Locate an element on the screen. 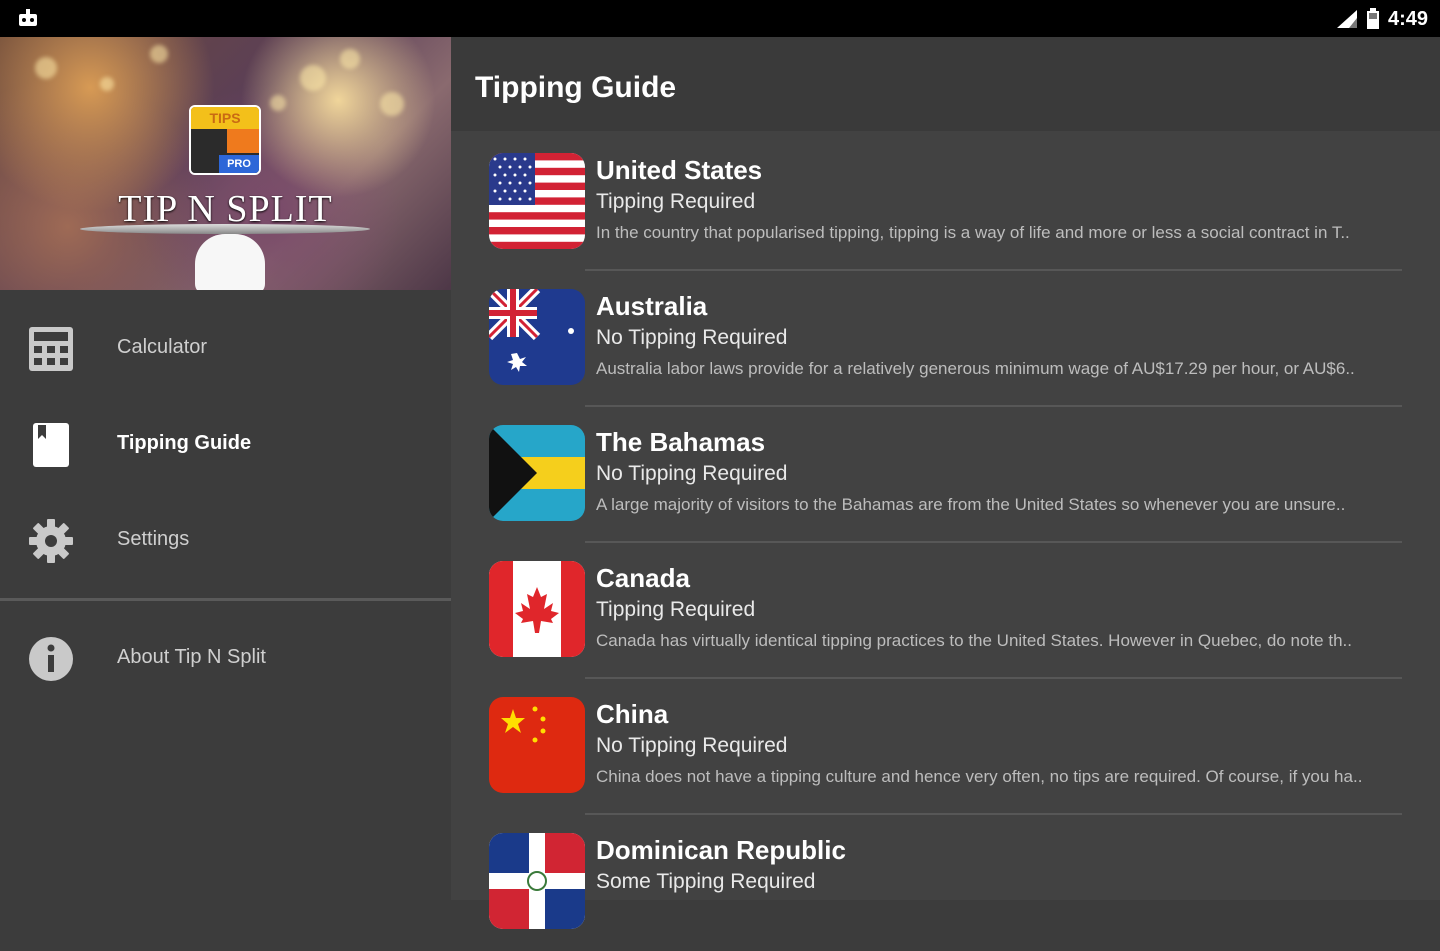 The height and width of the screenshot is (951, 1440). android-notification-icon is located at coordinates (28, 17).